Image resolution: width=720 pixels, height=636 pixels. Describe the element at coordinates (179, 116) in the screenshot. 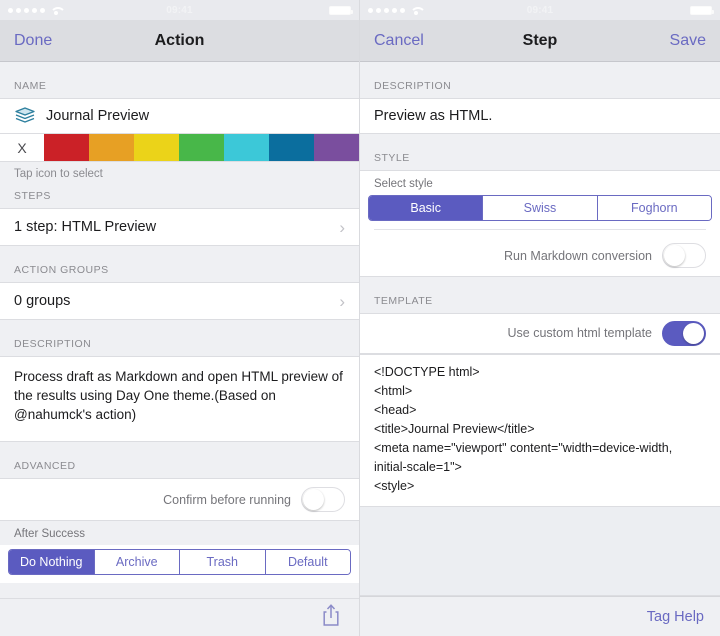

I see `action-name-row: Journal Preview` at that location.